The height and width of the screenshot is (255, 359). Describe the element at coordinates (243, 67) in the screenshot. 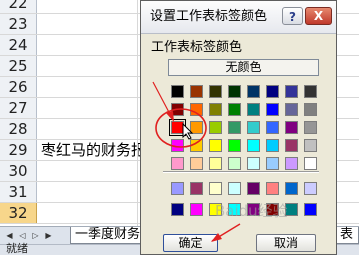

I see `no-color-button: 无颜色` at that location.